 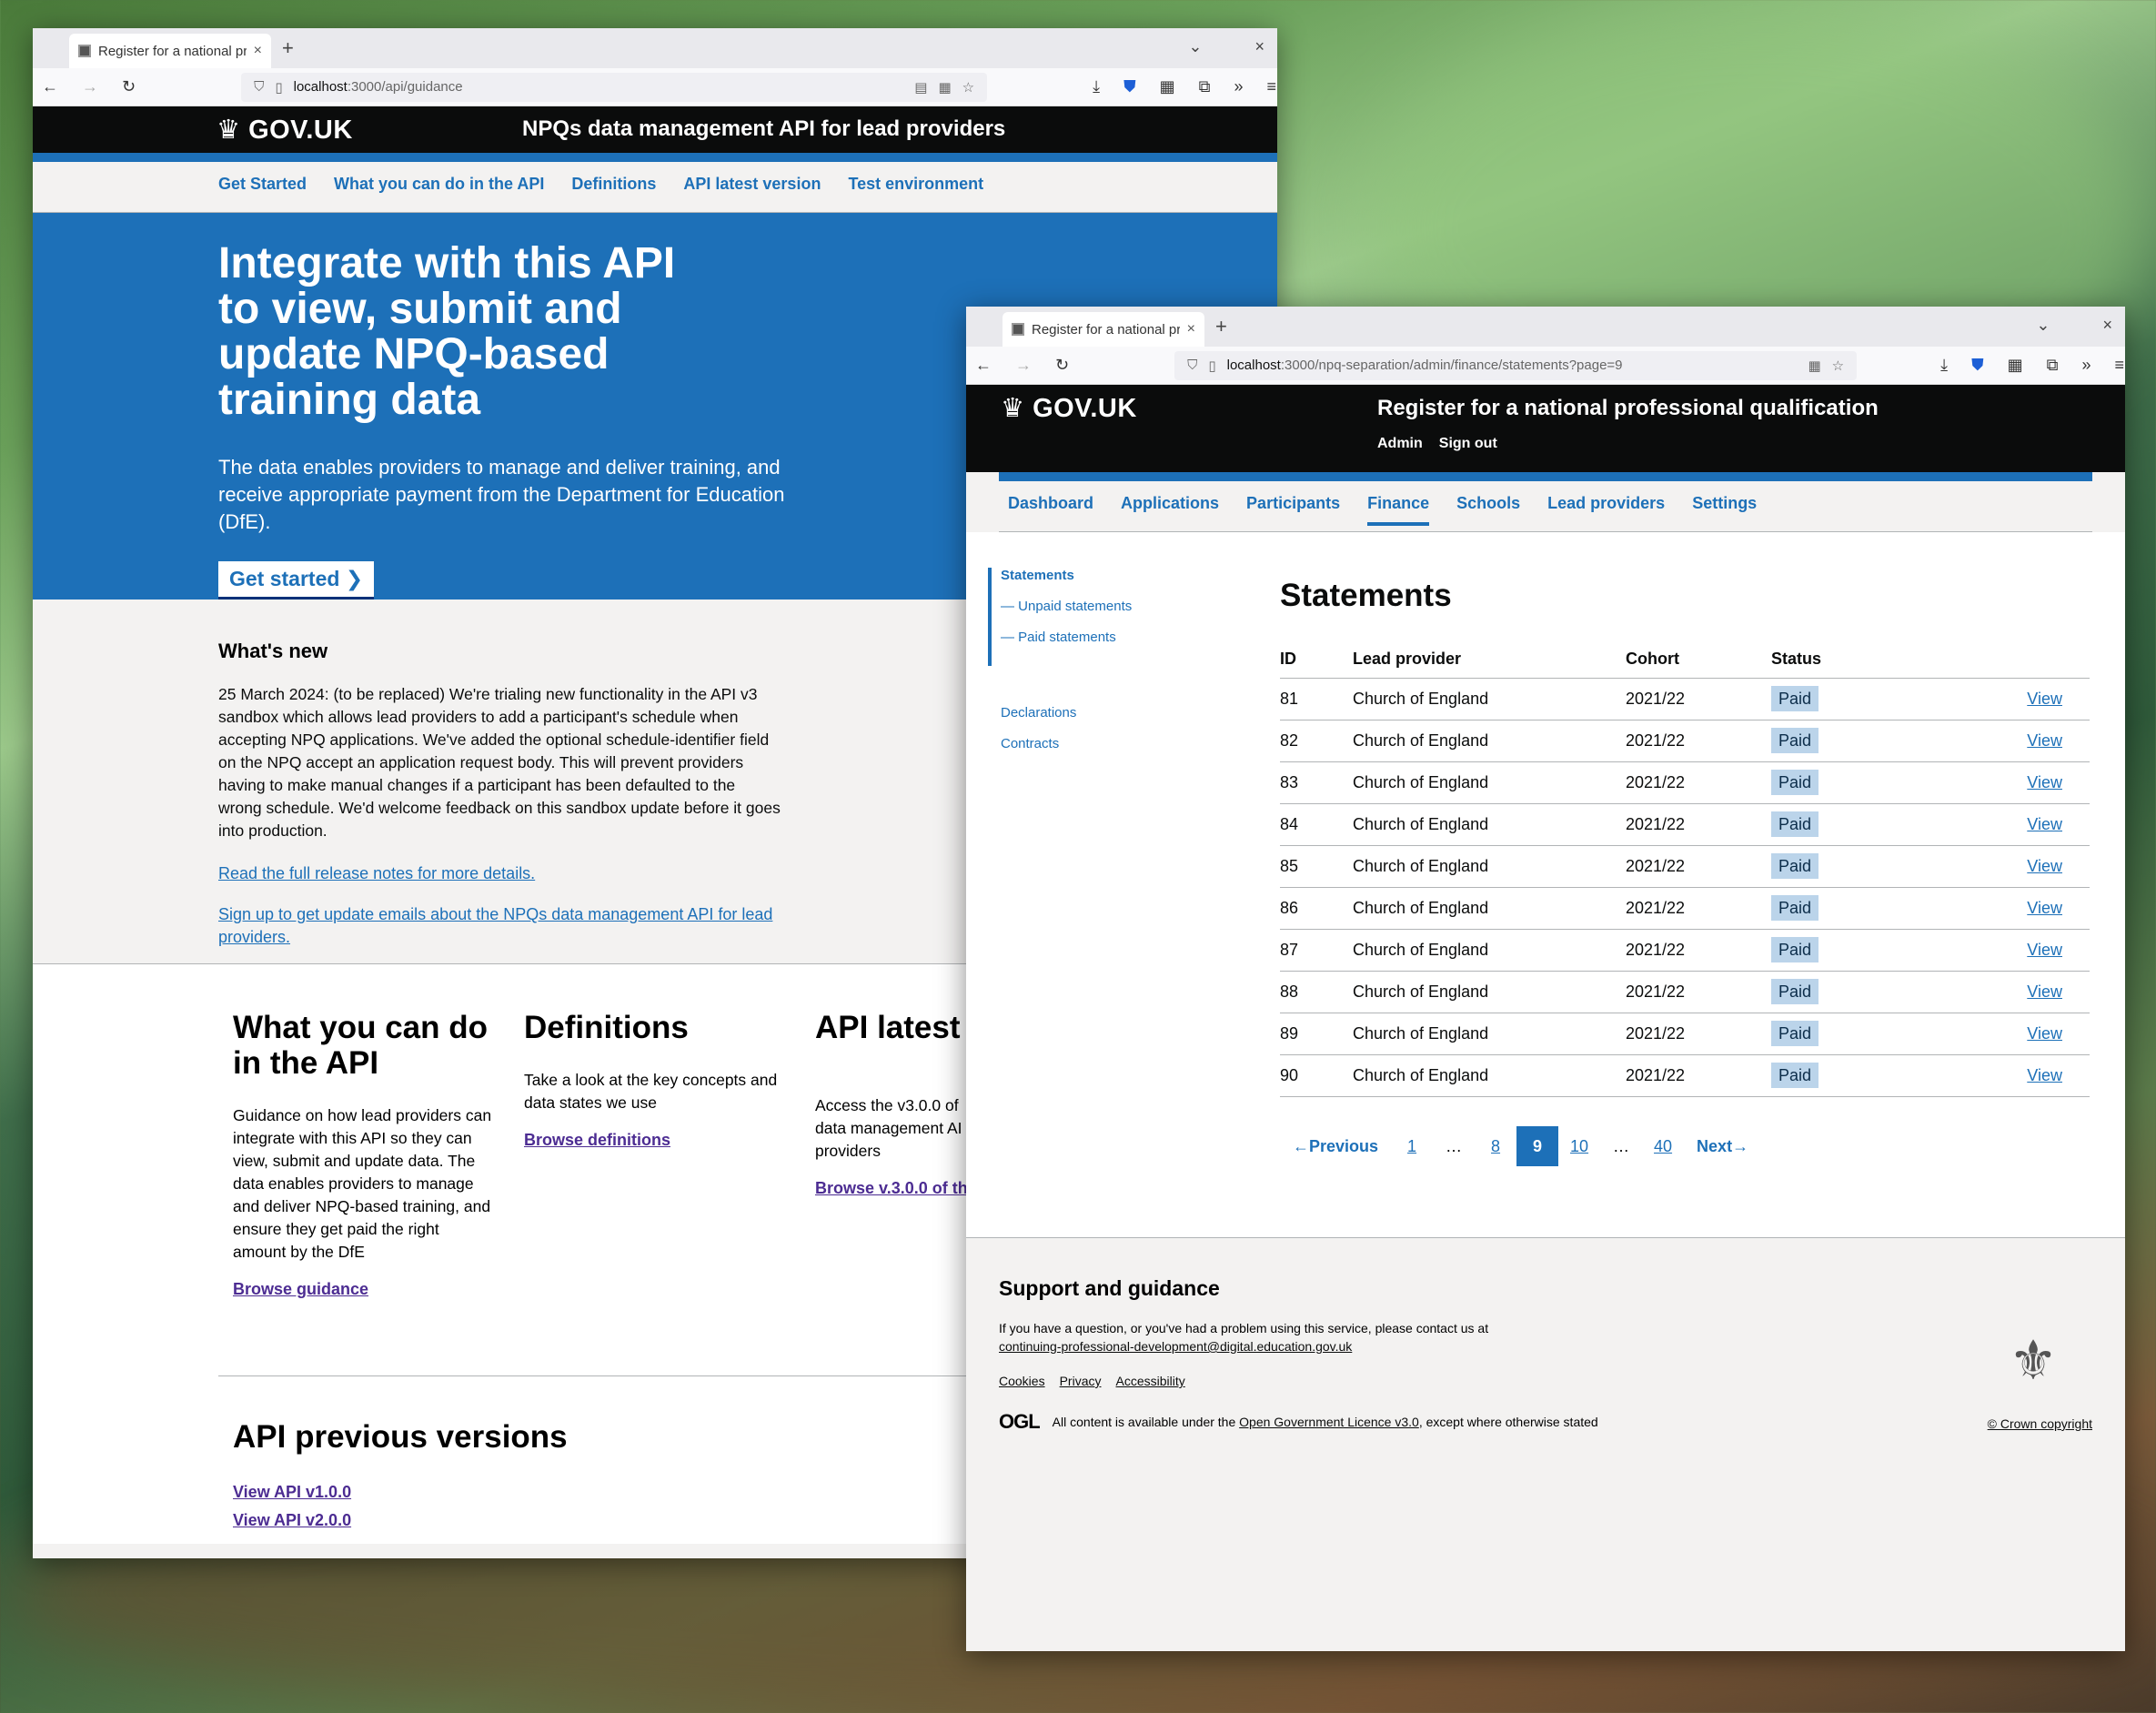 I want to click on view-api-v2-link: View API v2.0.0, so click(x=400, y=1520).